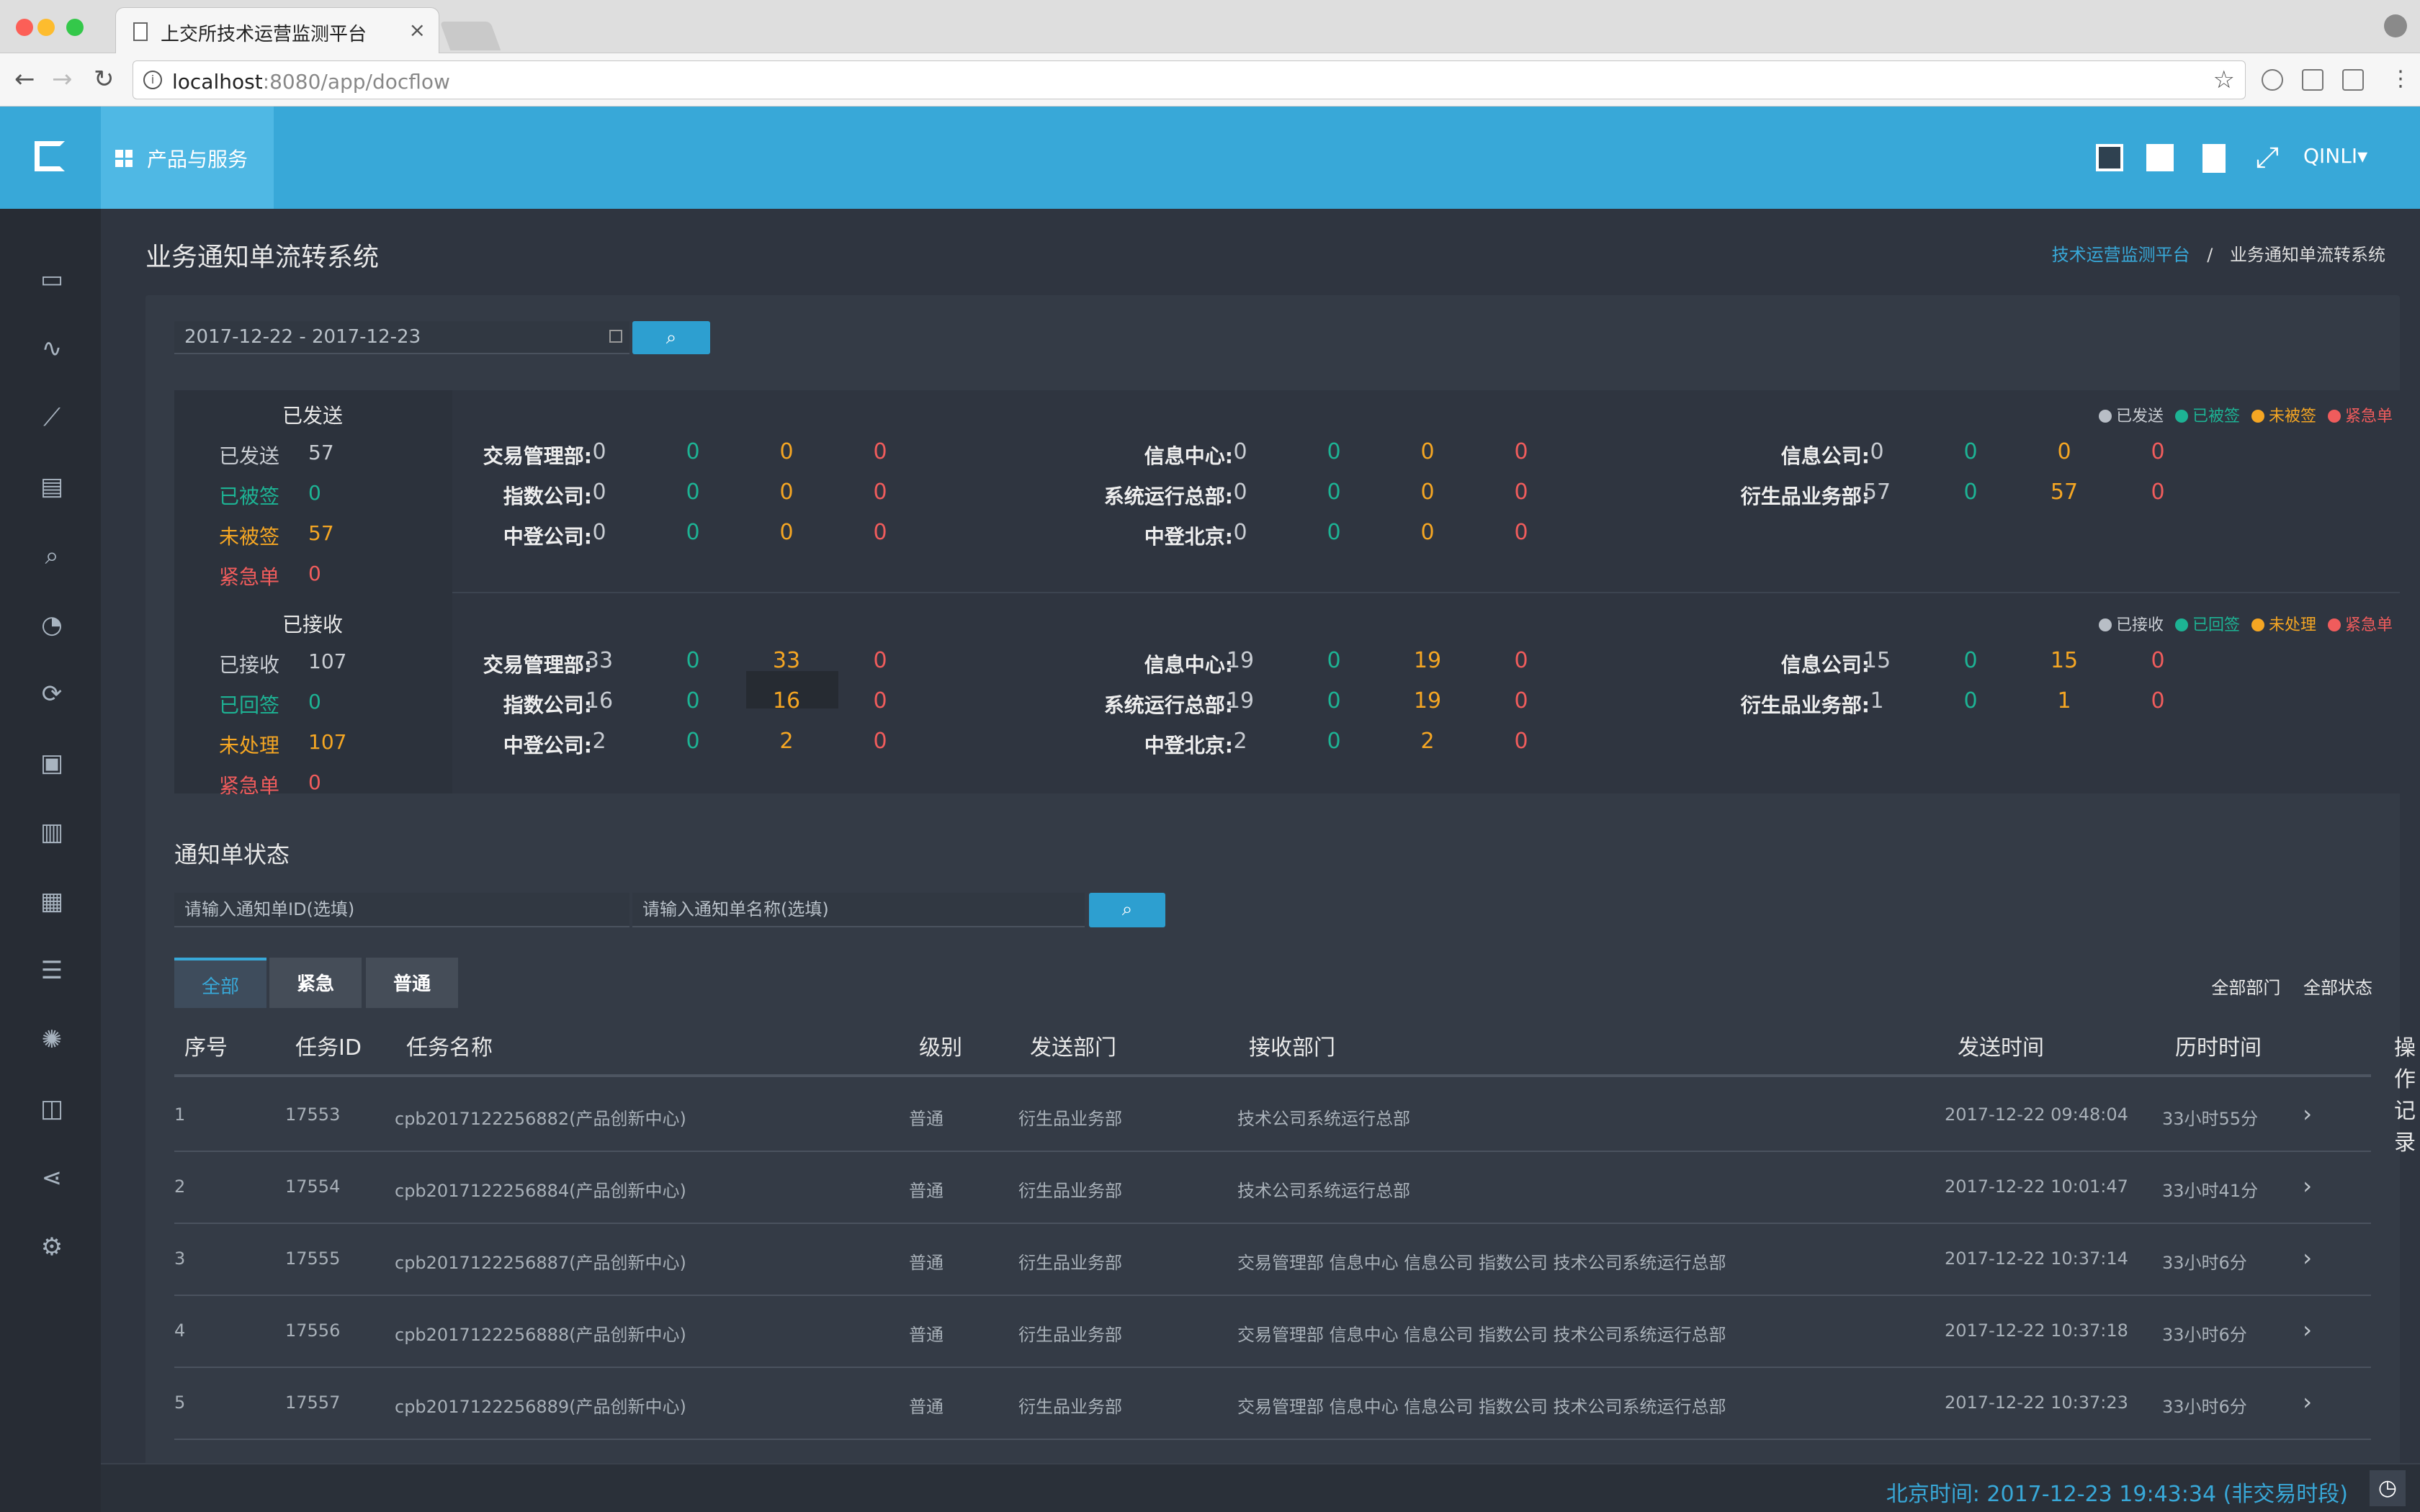 This screenshot has height=1512, width=2420. I want to click on new-tab-button, so click(470, 36).